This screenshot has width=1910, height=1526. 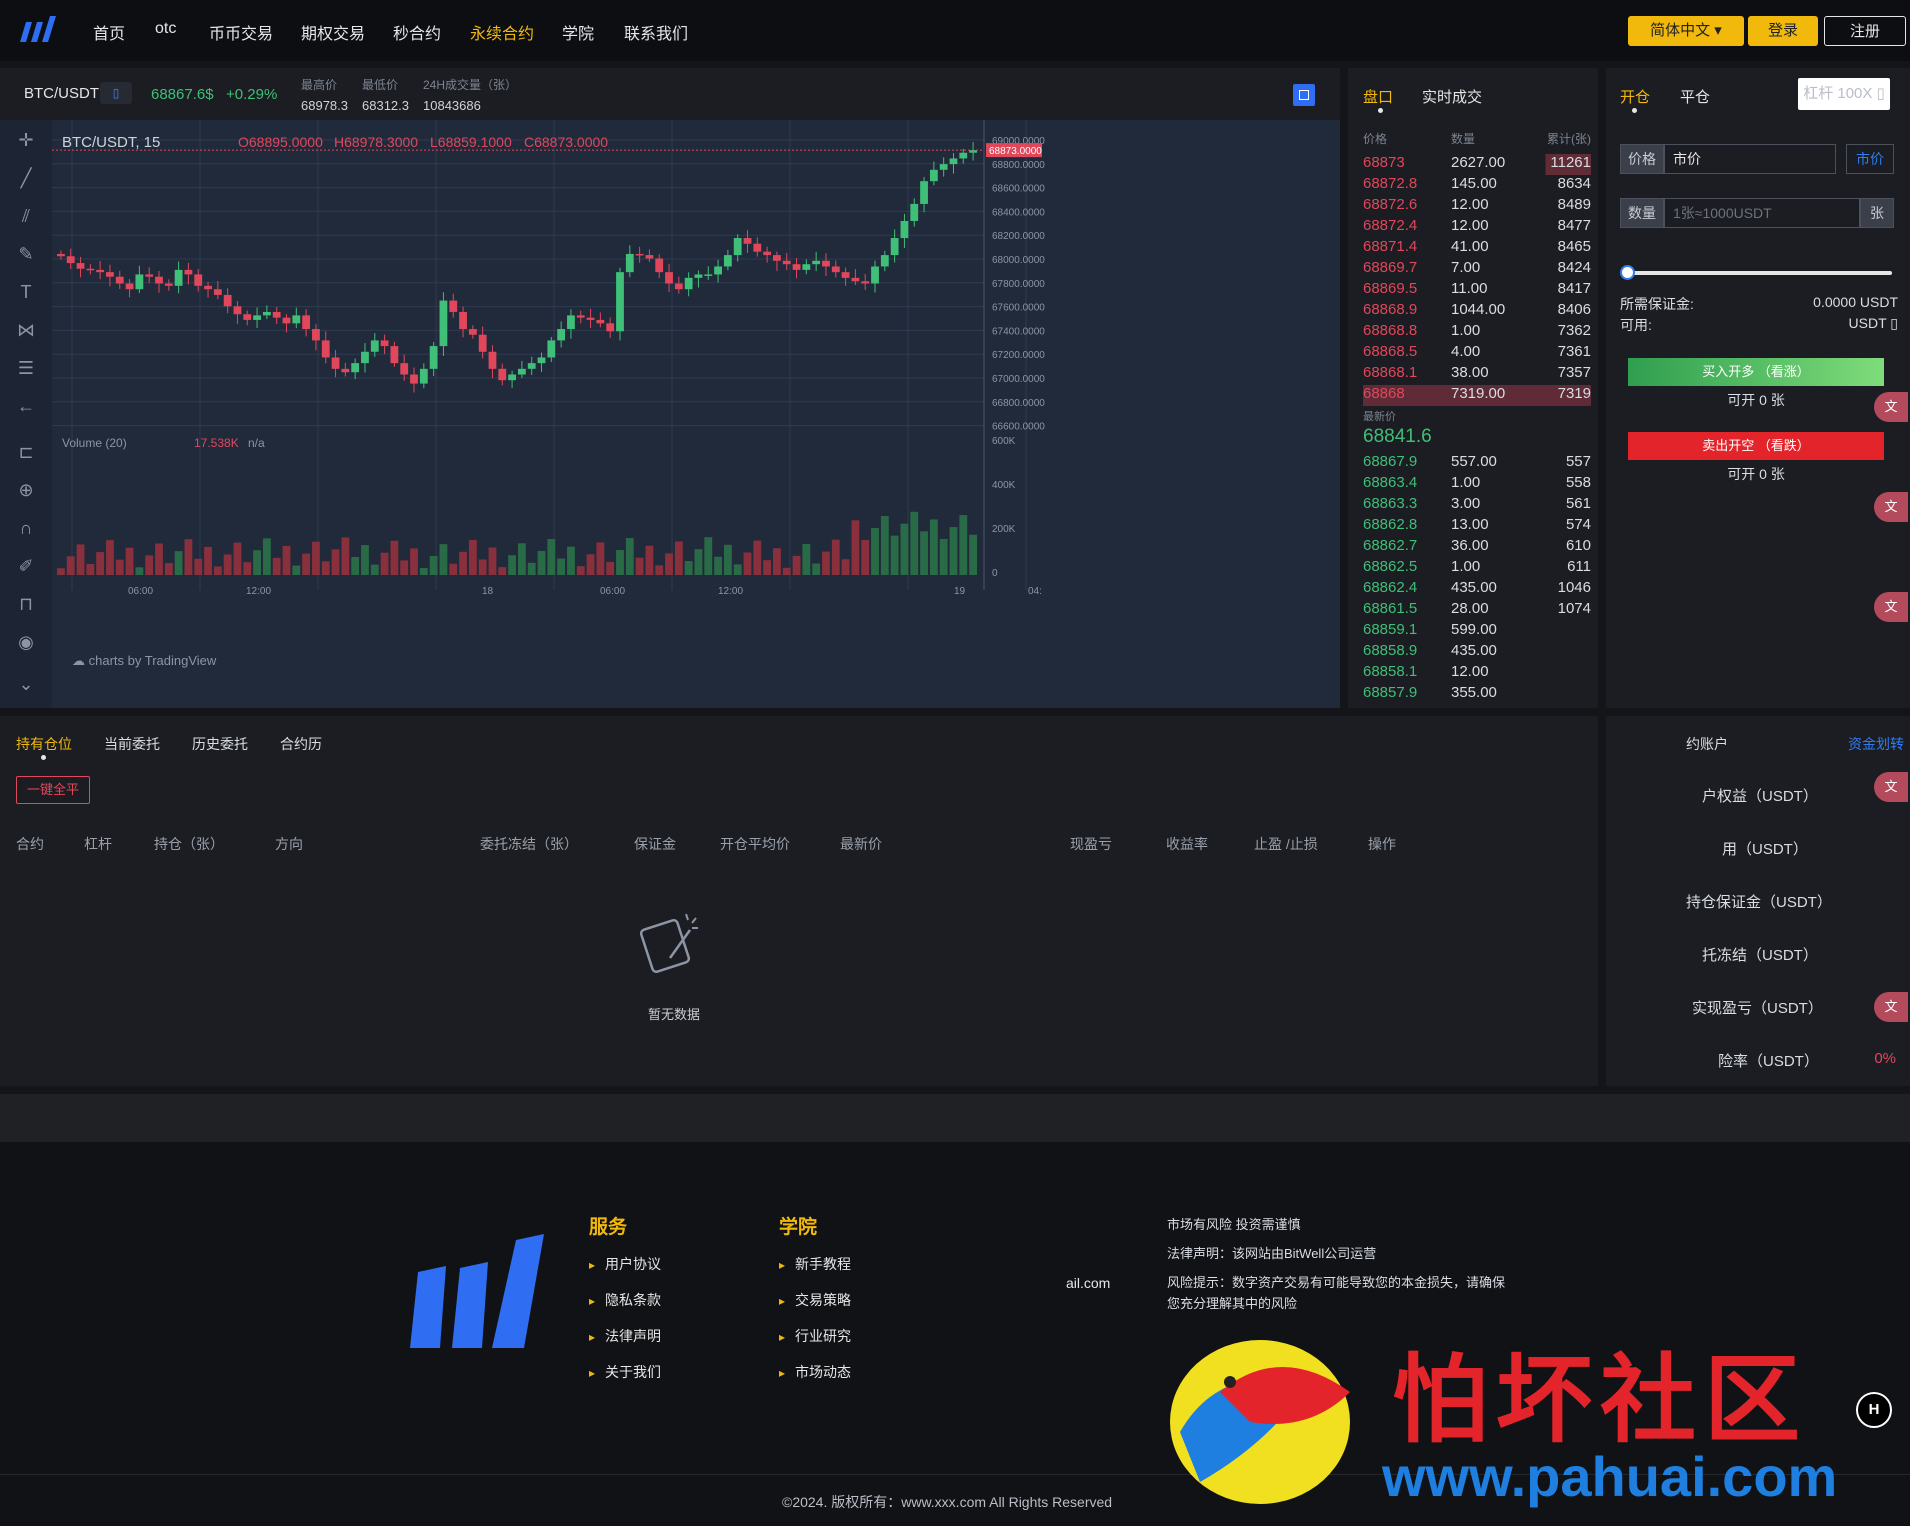 I want to click on nav-home: 首页, so click(x=109, y=32).